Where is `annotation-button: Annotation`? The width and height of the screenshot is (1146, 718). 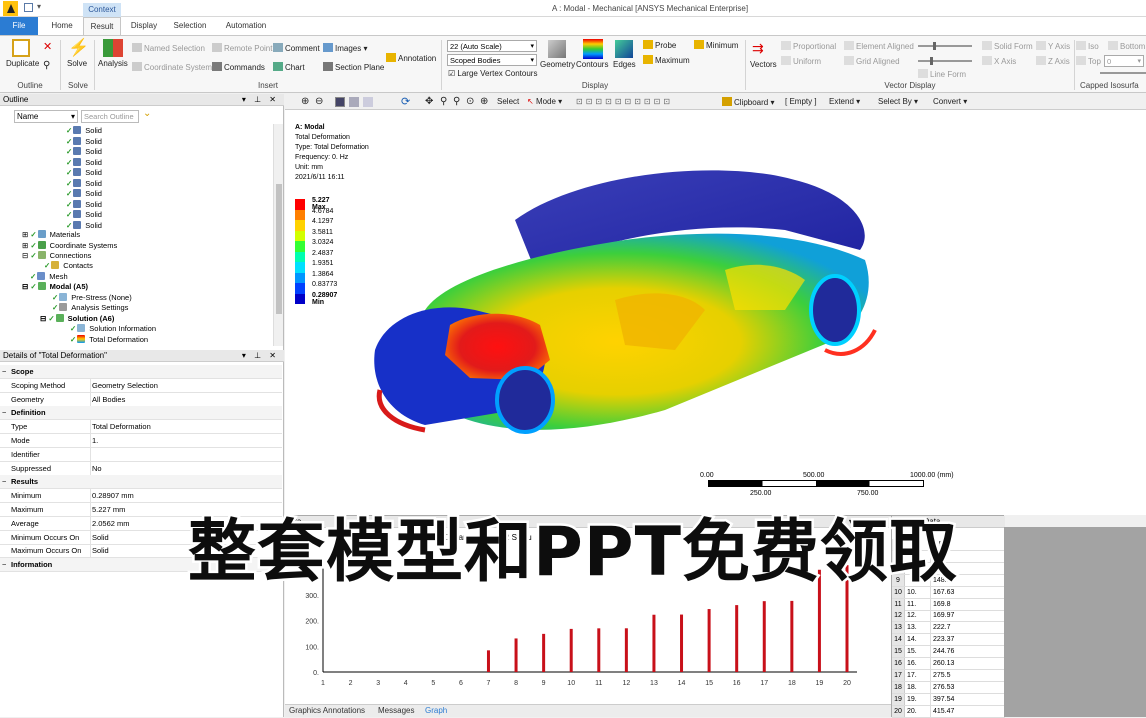
annotation-button: Annotation is located at coordinates (411, 58).